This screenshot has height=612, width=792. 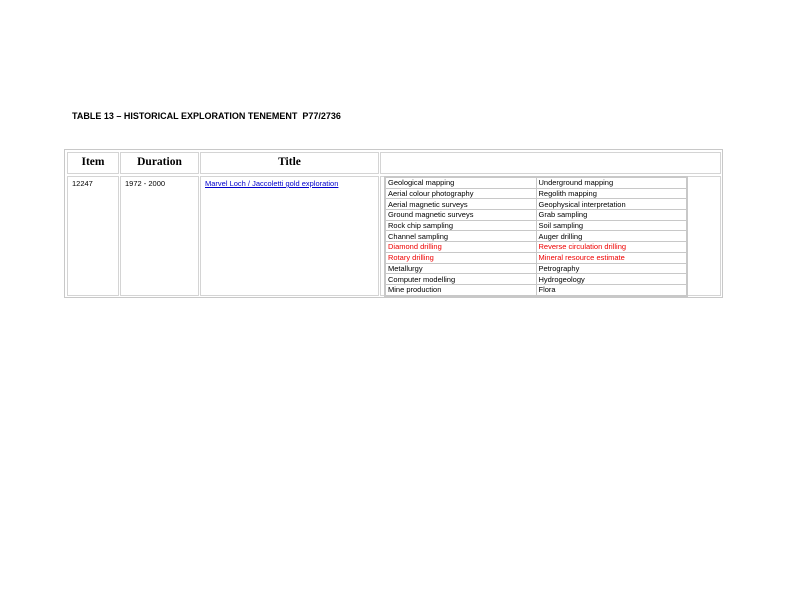 I want to click on activity-cell: Mine production, so click(x=461, y=289).